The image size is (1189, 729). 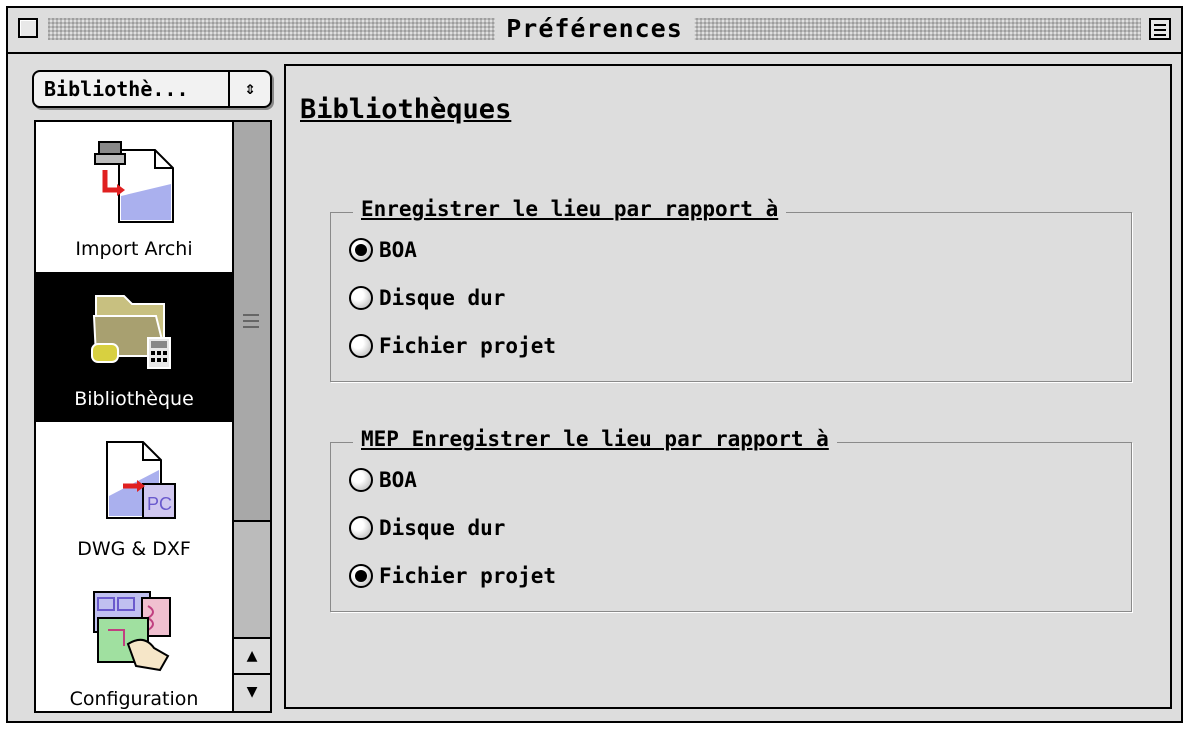 I want to click on category-label: Import Archi, so click(x=134, y=249).